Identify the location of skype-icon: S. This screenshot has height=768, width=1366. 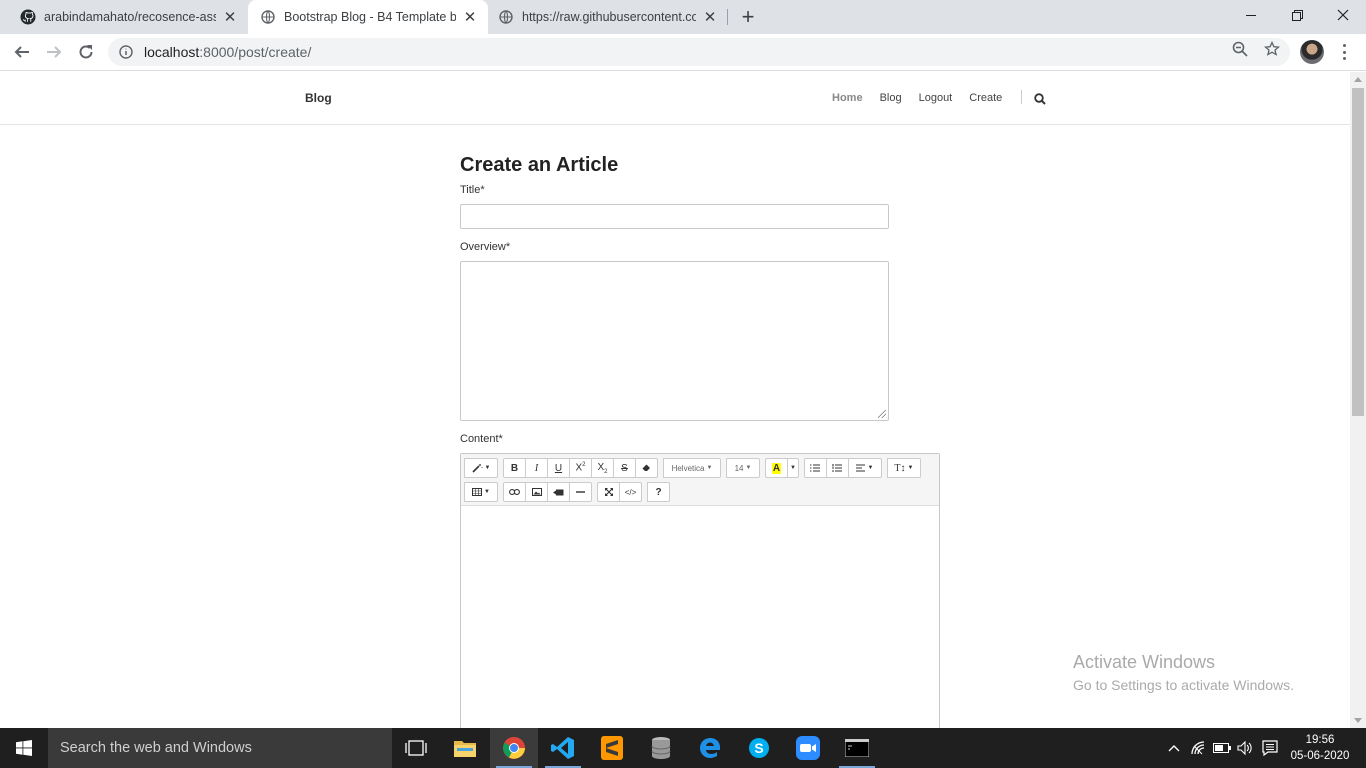
(759, 748).